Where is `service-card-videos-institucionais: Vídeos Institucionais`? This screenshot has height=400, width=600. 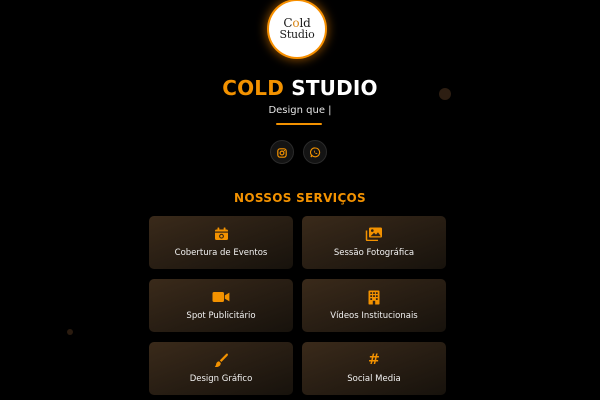 service-card-videos-institucionais: Vídeos Institucionais is located at coordinates (374, 305).